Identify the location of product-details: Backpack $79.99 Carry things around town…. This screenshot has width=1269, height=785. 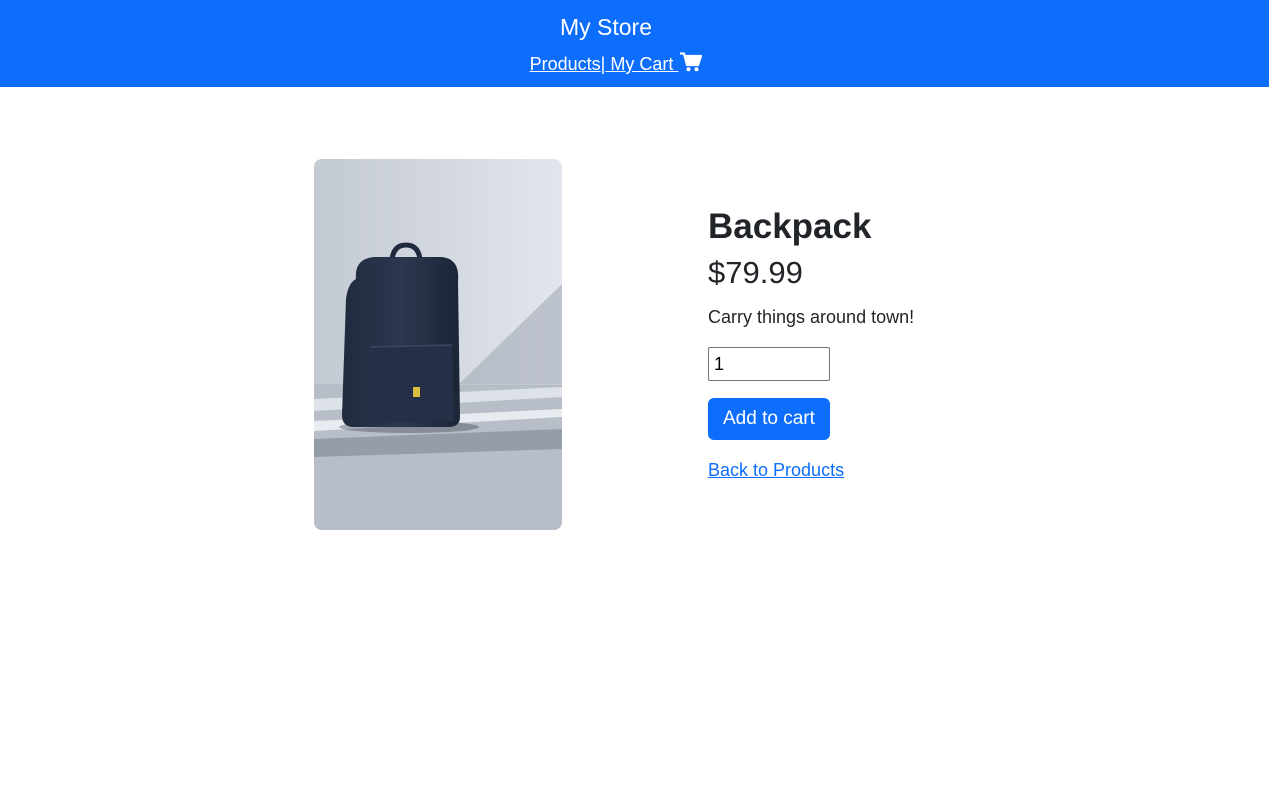
(908, 343).